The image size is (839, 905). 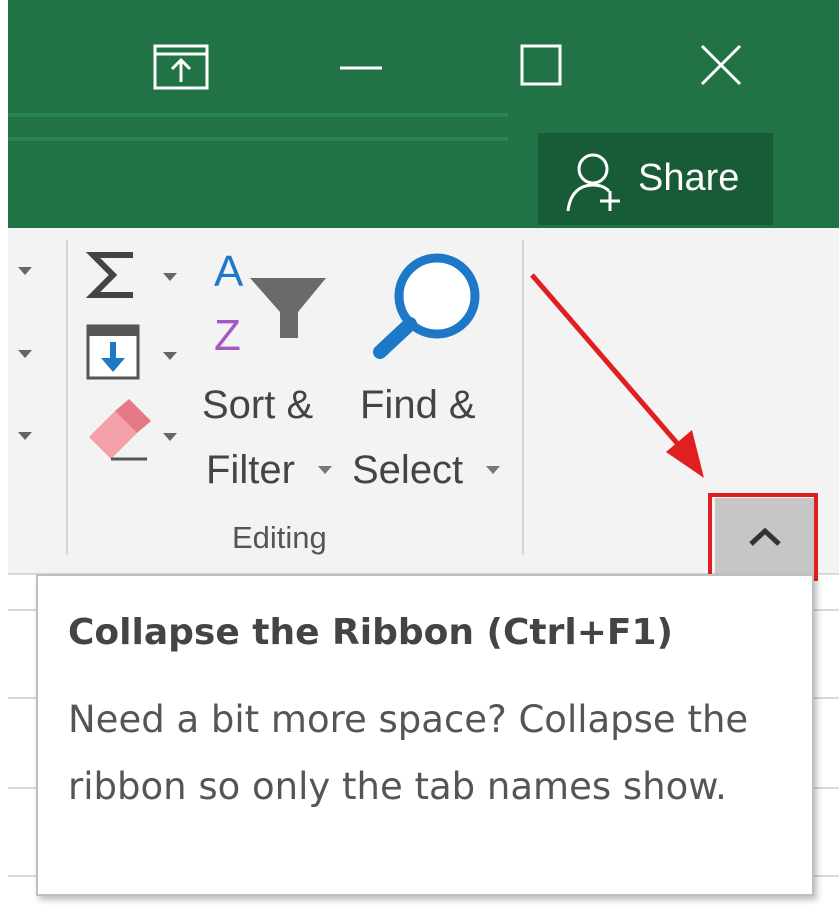 What do you see at coordinates (279, 537) in the screenshot?
I see `editing-group-label: Editing` at bounding box center [279, 537].